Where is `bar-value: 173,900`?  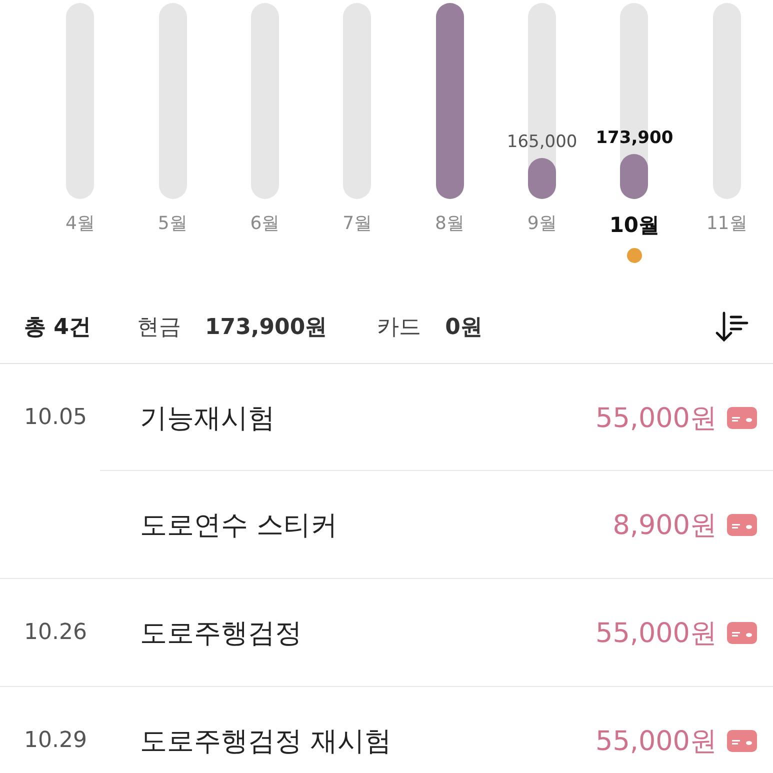
bar-value: 173,900 is located at coordinates (635, 138).